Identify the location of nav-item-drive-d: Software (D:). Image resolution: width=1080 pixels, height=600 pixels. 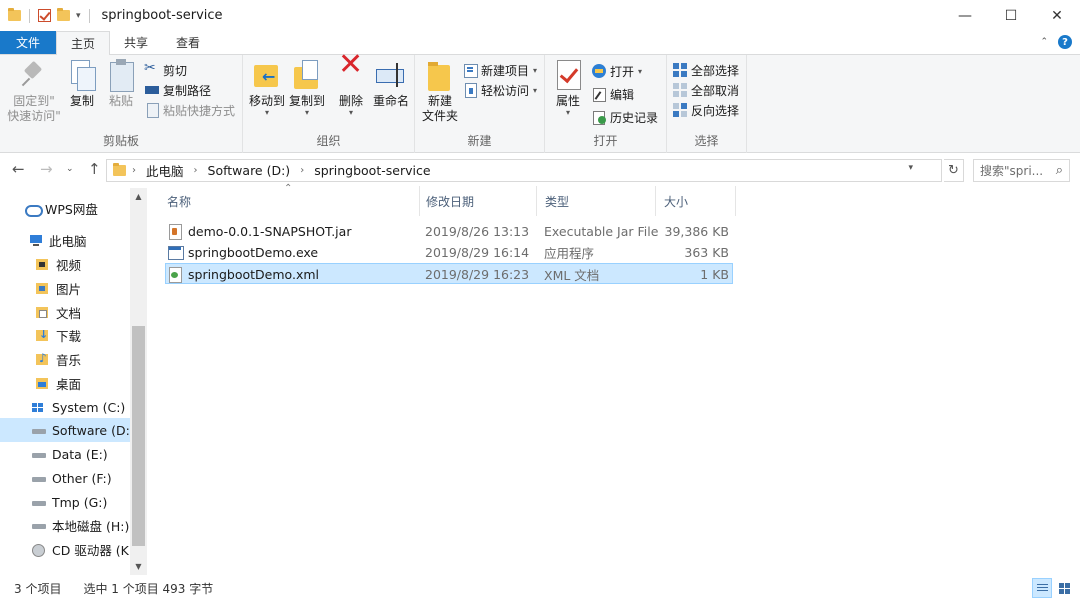
(67, 430).